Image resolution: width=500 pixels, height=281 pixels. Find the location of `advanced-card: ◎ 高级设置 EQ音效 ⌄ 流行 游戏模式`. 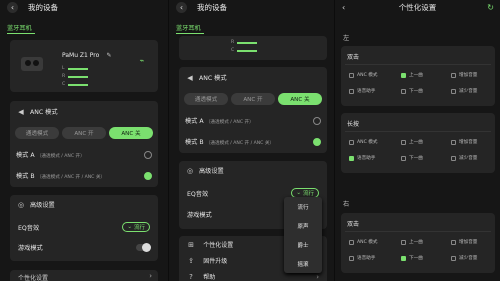

advanced-card: ◎ 高级设置 EQ音效 ⌄ 流行 游戏模式 is located at coordinates (84, 228).